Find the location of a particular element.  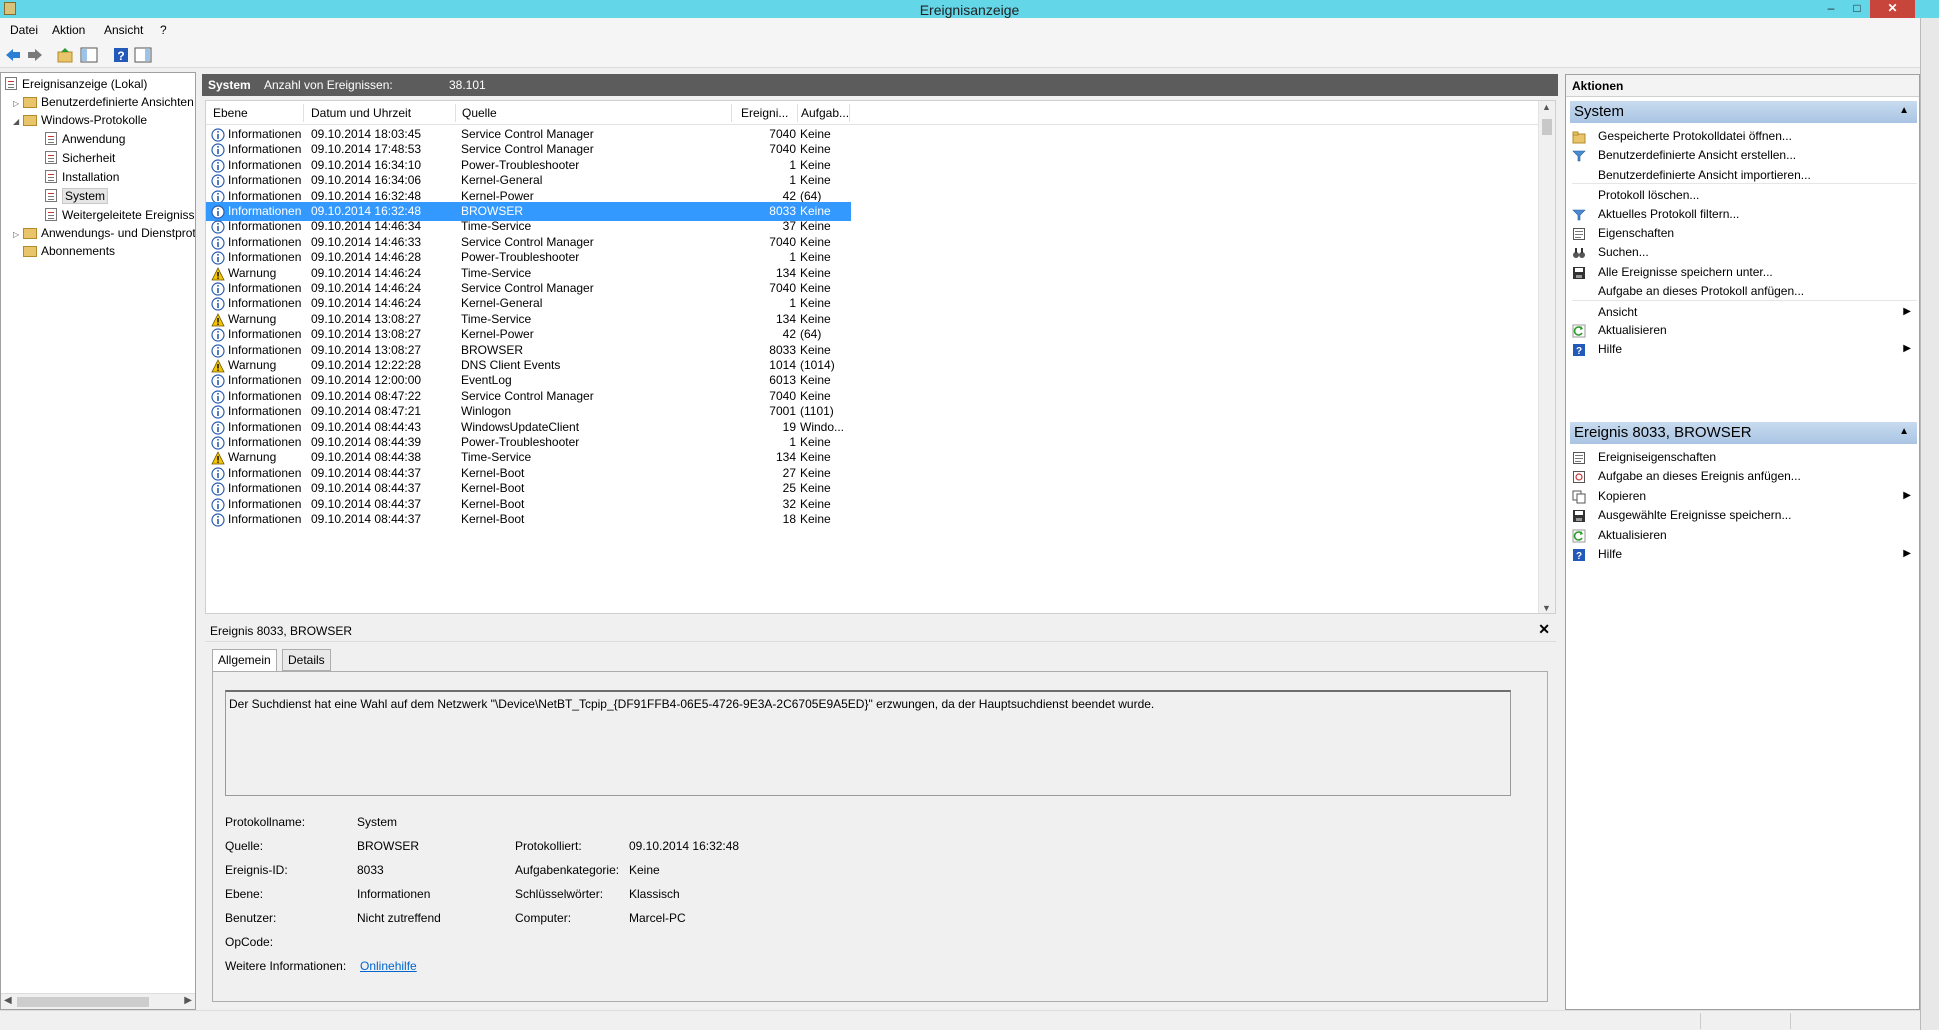

back-arrow-icon is located at coordinates (13, 55).